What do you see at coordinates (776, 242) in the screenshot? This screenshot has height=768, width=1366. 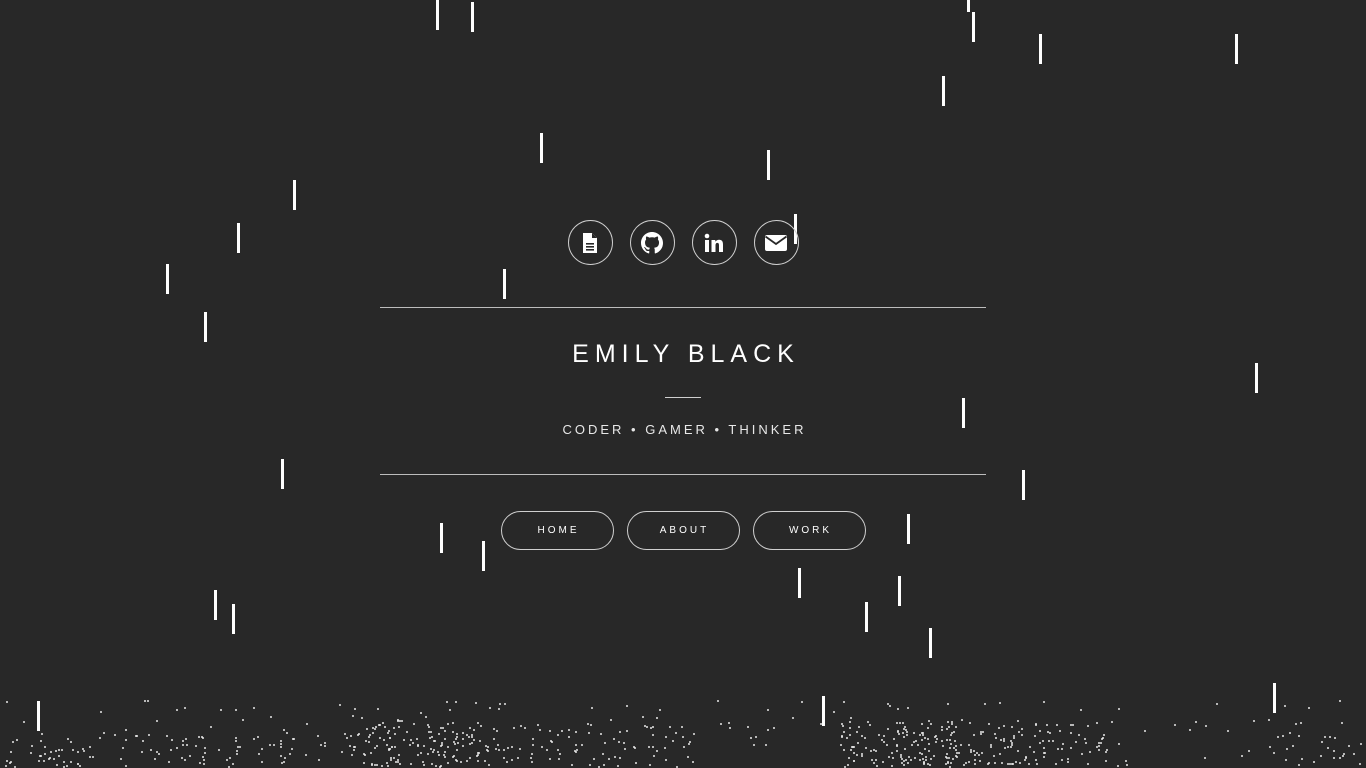 I see `email-button` at bounding box center [776, 242].